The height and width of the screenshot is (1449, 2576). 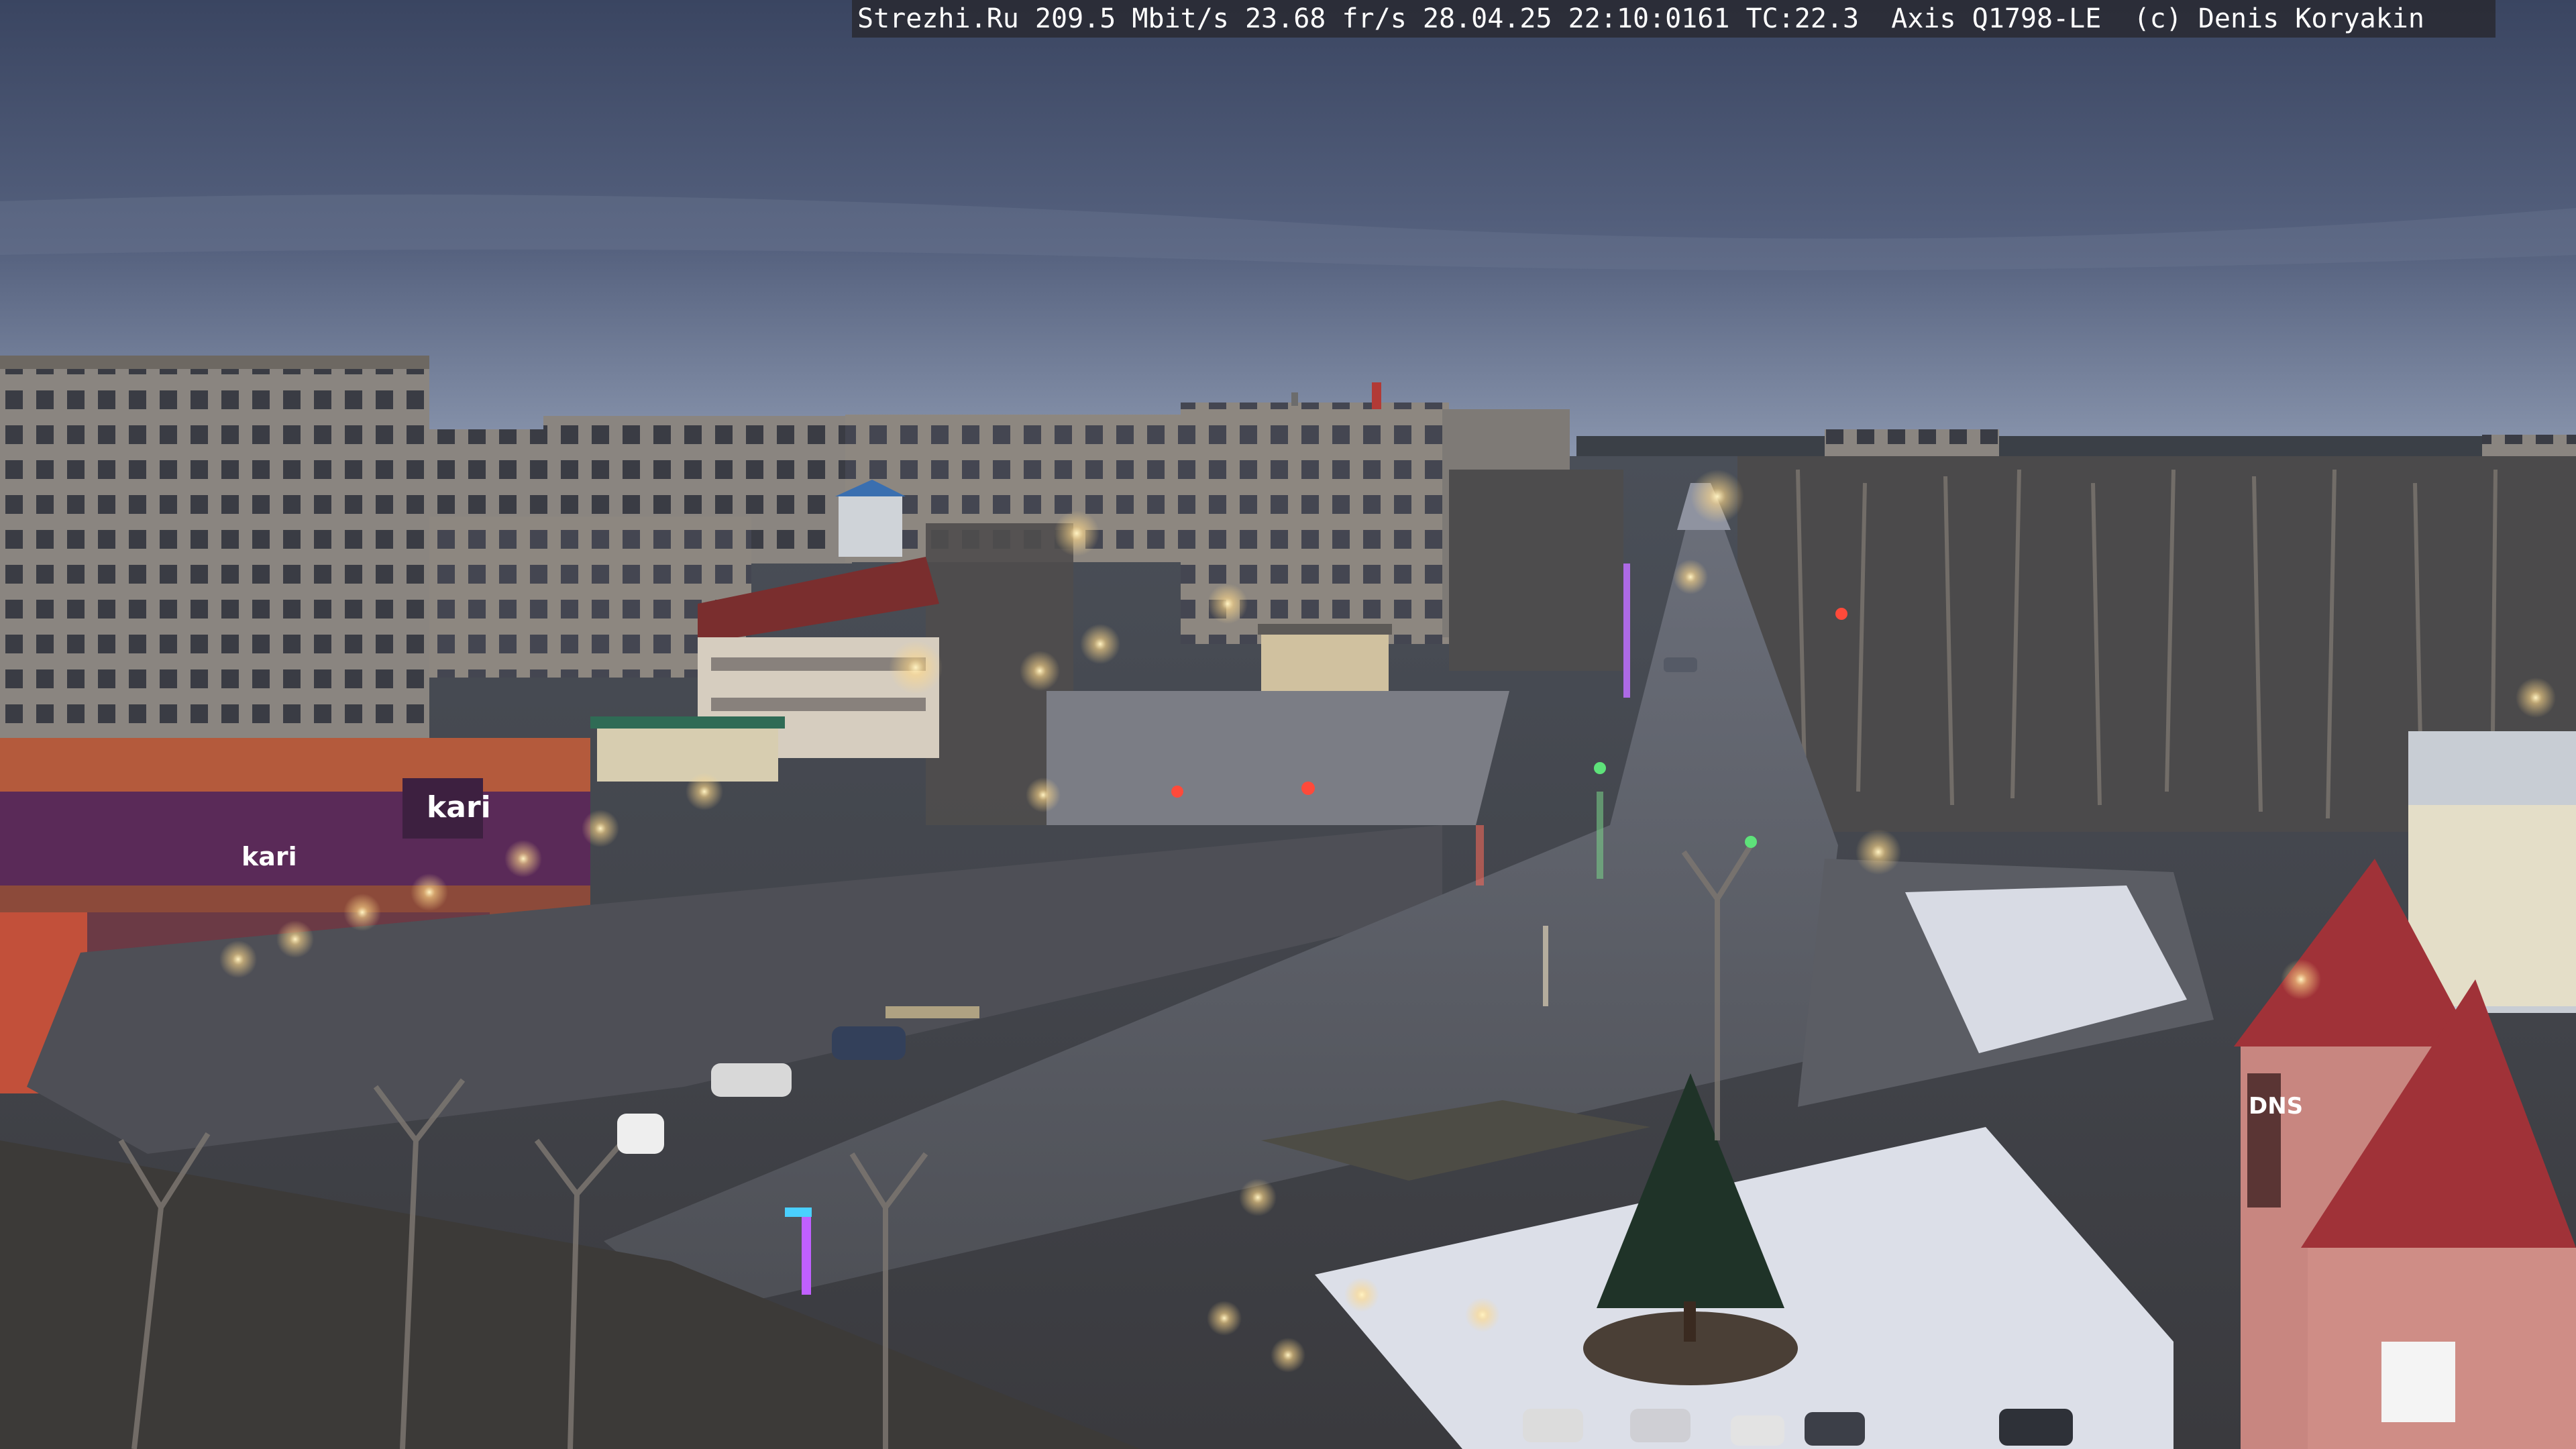 I want to click on plaza-kiosk, so click(x=1325, y=661).